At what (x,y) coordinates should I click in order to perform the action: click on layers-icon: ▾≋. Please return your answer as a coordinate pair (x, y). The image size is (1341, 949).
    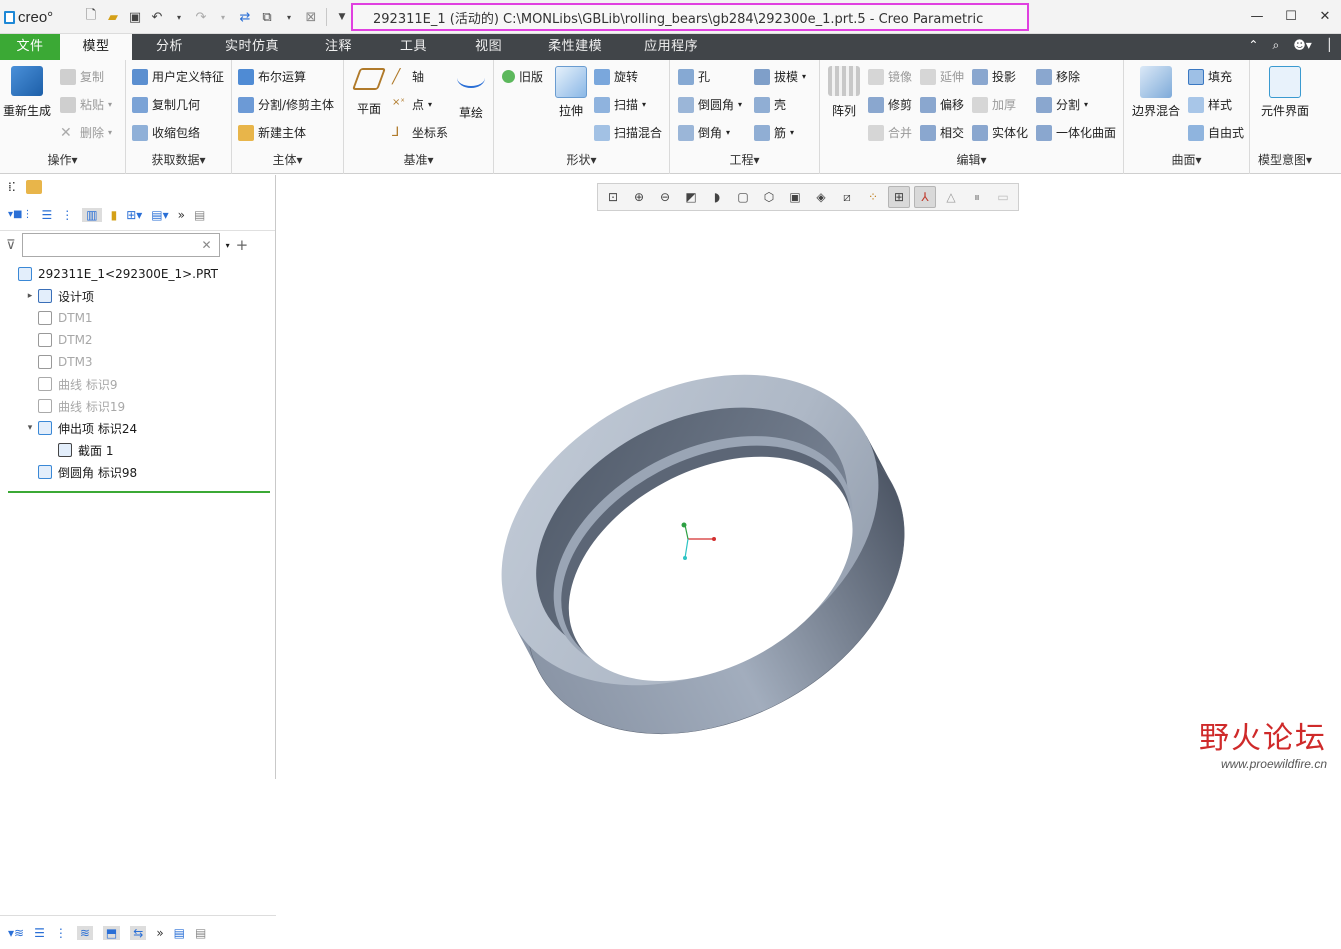
    Looking at the image, I should click on (16, 933).